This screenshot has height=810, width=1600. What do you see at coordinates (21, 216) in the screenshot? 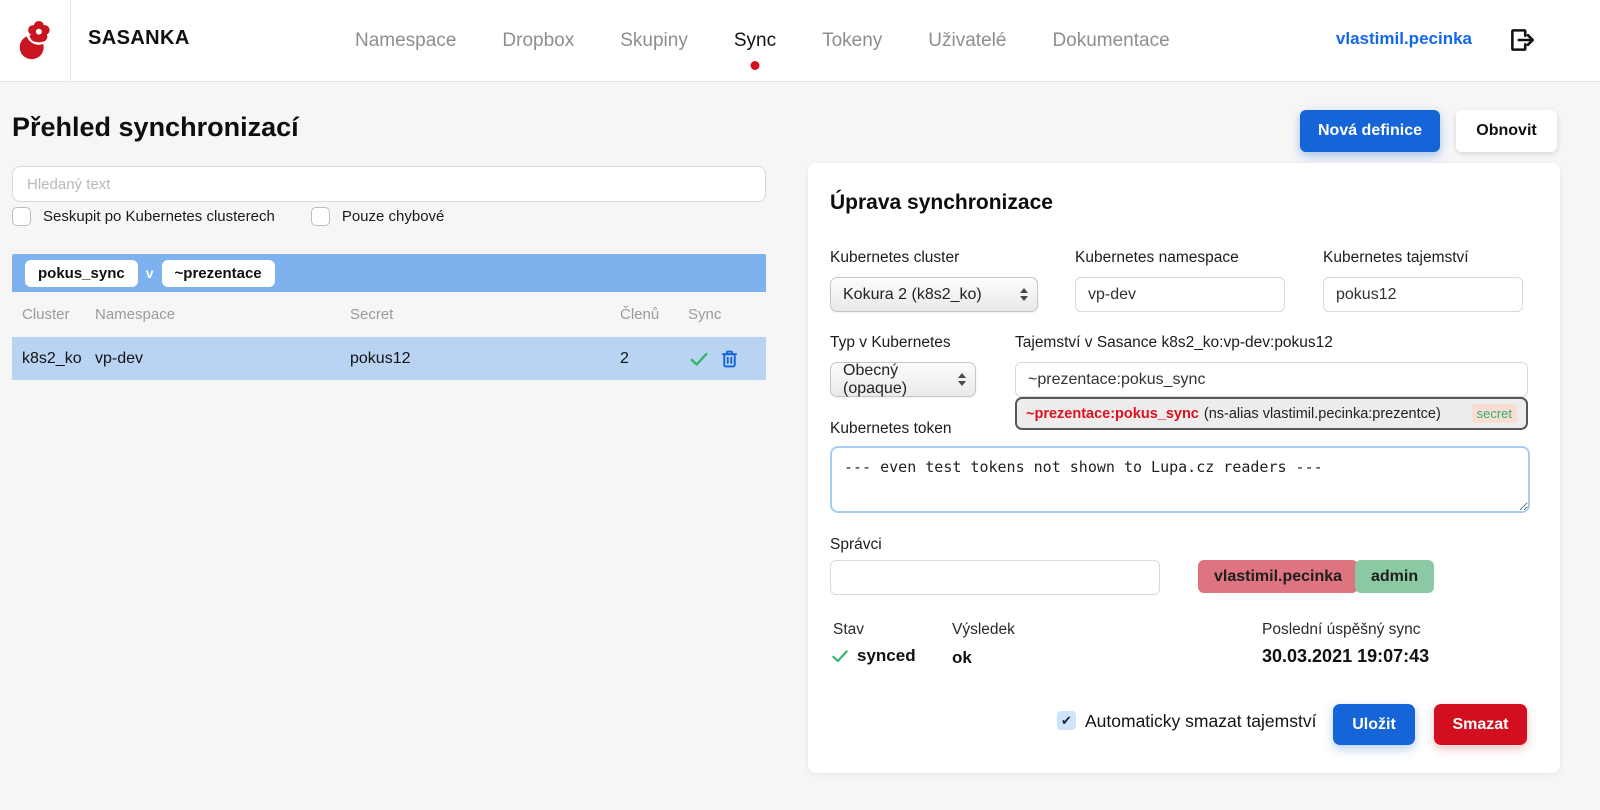
I see `group-by-cluster-checkbox` at bounding box center [21, 216].